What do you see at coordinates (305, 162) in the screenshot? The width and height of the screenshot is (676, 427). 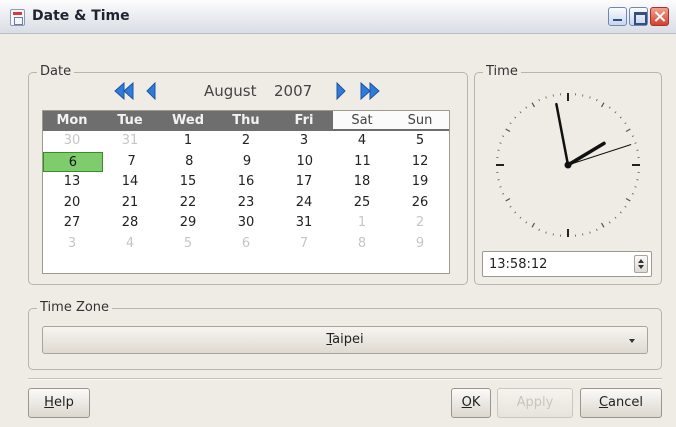 I see `calendar-day: 10` at bounding box center [305, 162].